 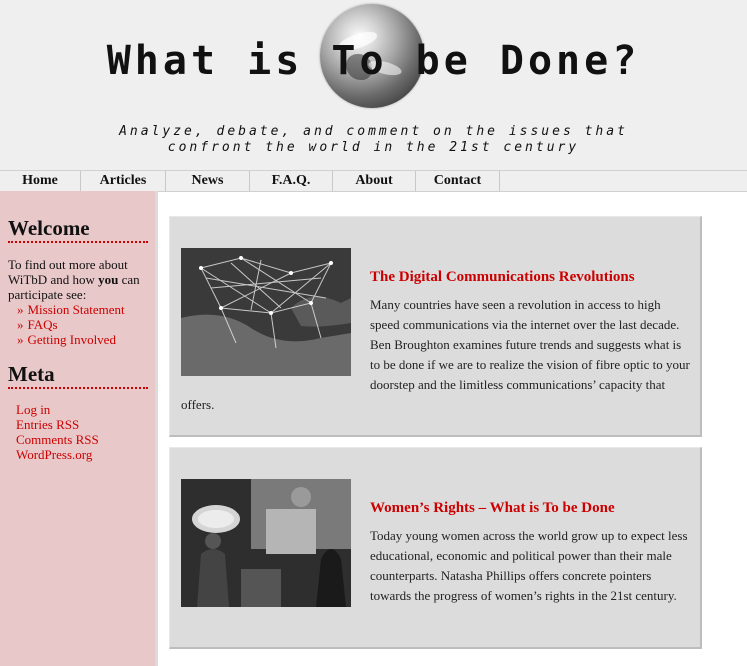 I want to click on nav-news: News, so click(x=208, y=181).